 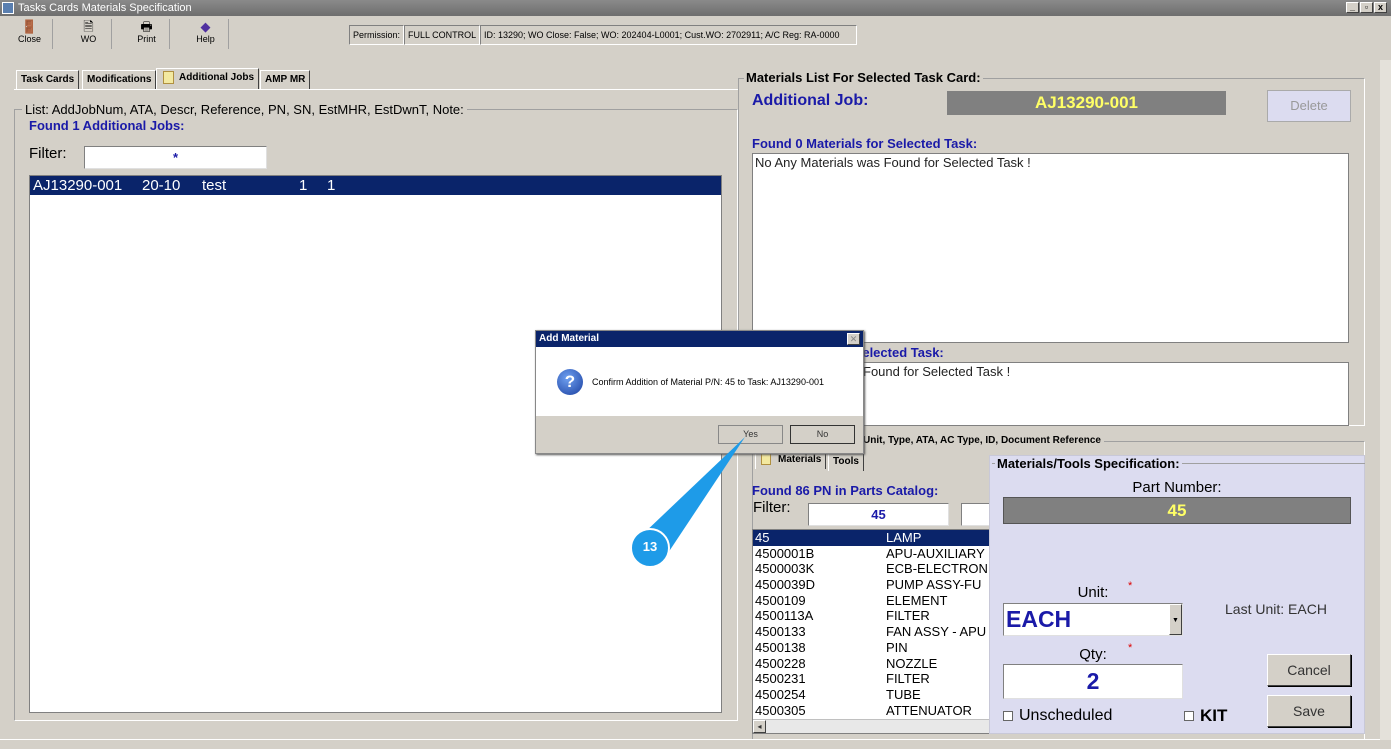 I want to click on help-label: Help, so click(x=205, y=39).